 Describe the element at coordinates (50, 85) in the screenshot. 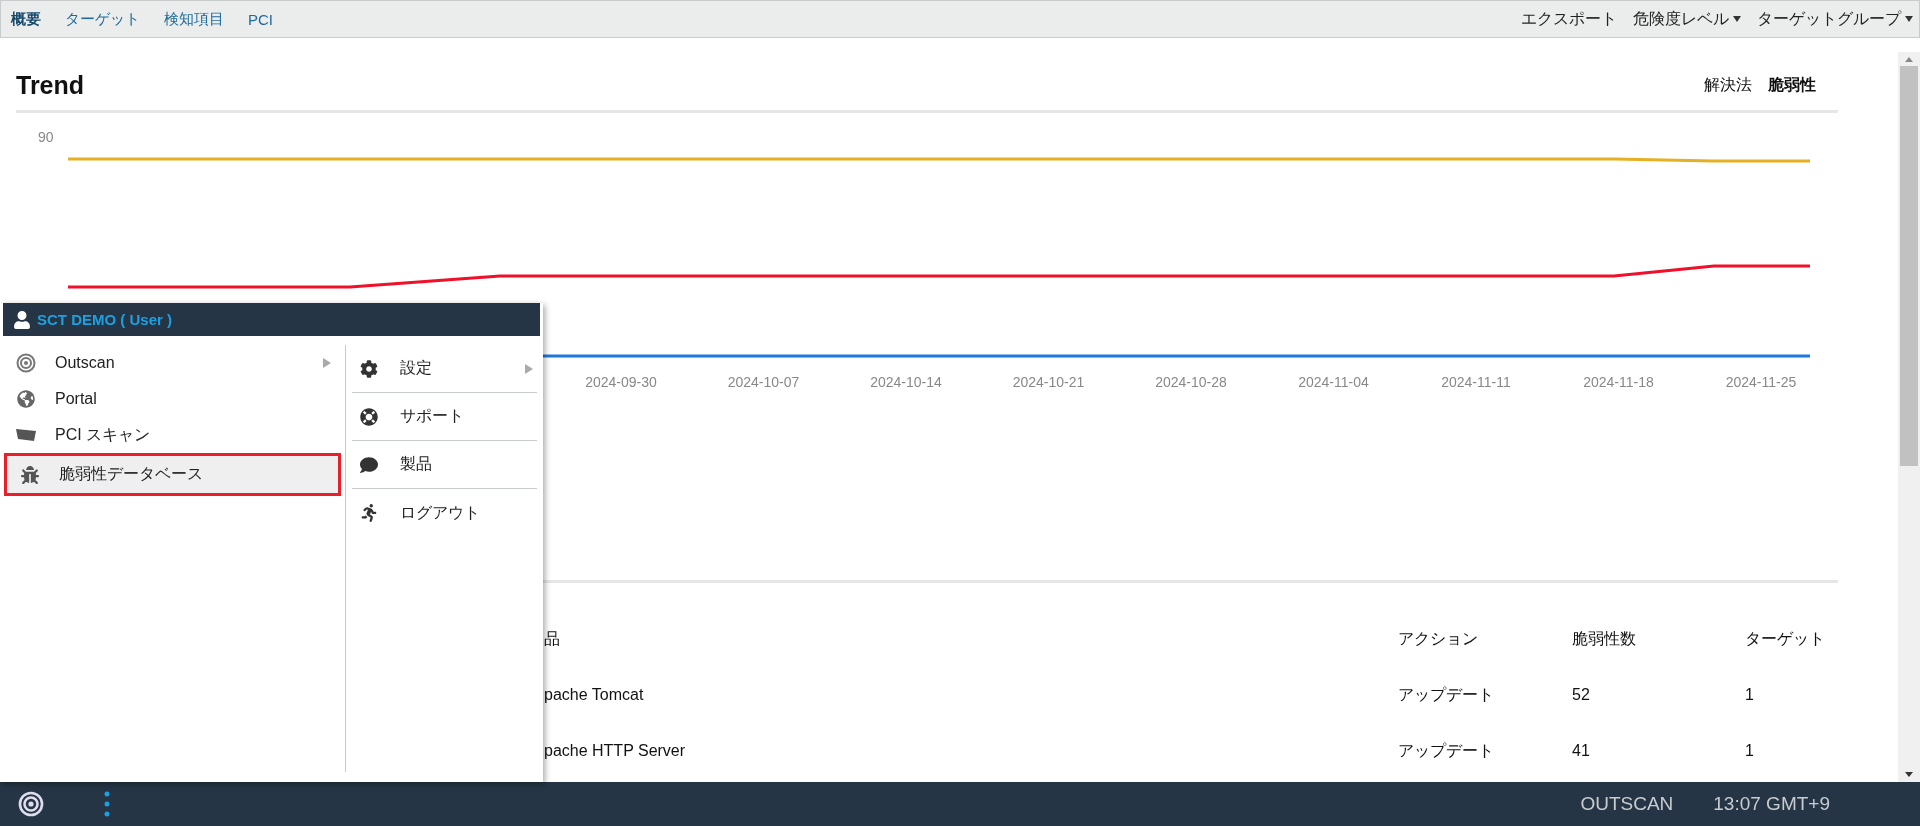

I see `section-title: Trend` at that location.